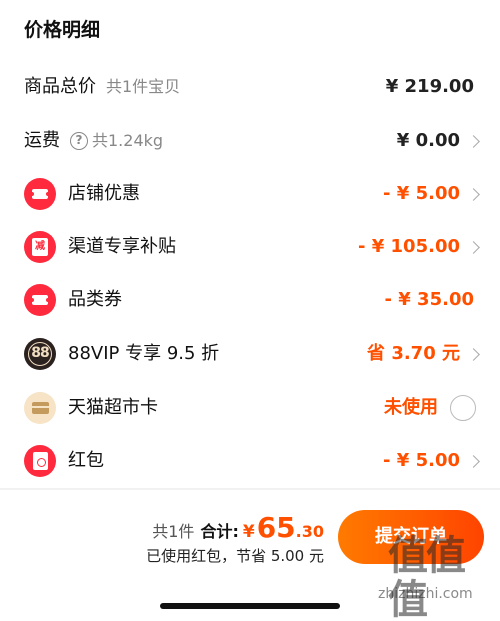 Image resolution: width=500 pixels, height=621 pixels. I want to click on red-packet-label: 红包, so click(86, 460).